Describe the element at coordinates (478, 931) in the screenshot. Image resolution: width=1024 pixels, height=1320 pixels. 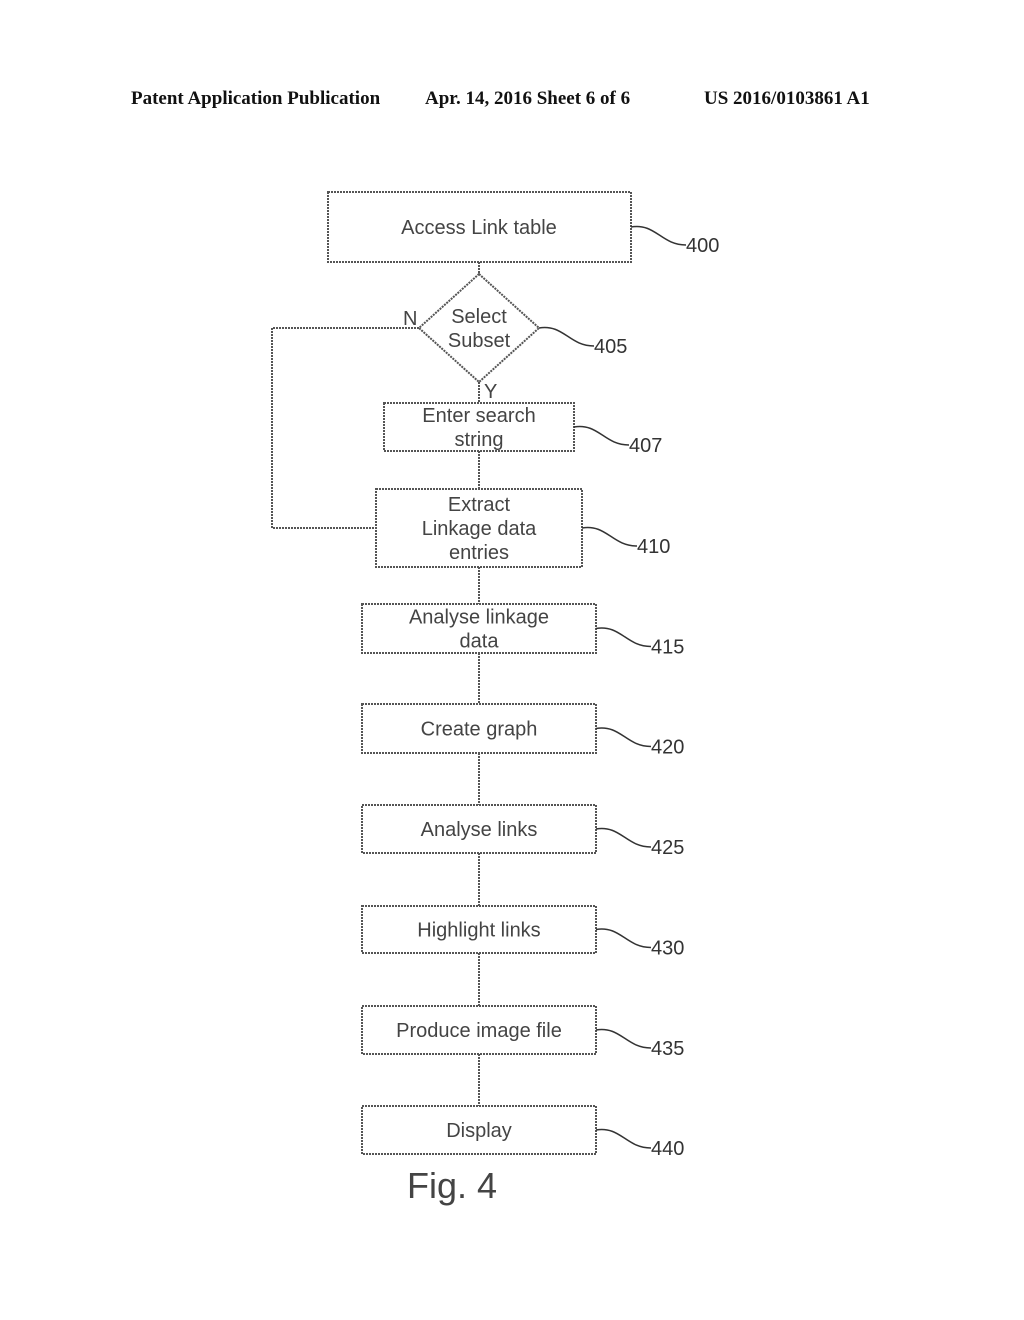
I see `step-label: Highlight links` at that location.